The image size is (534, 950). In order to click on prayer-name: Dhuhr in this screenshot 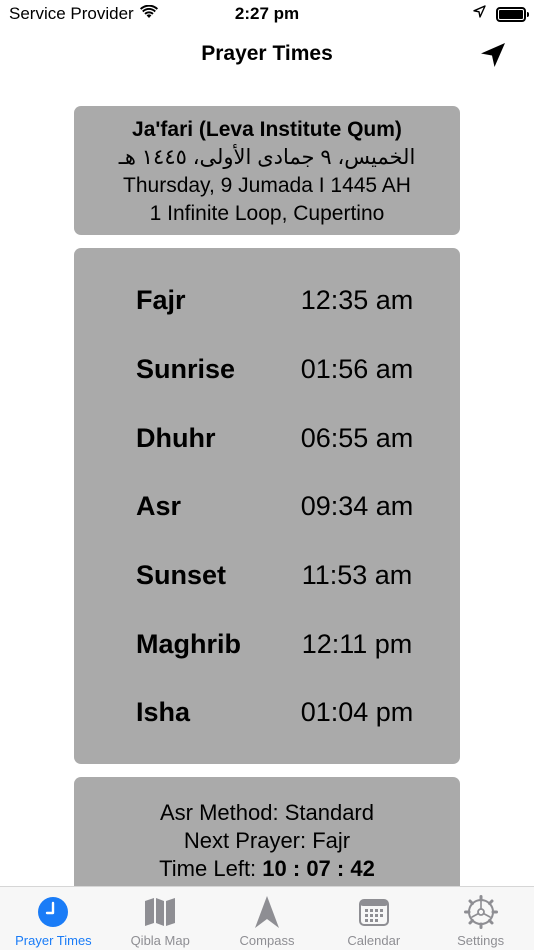, I will do `click(176, 438)`.